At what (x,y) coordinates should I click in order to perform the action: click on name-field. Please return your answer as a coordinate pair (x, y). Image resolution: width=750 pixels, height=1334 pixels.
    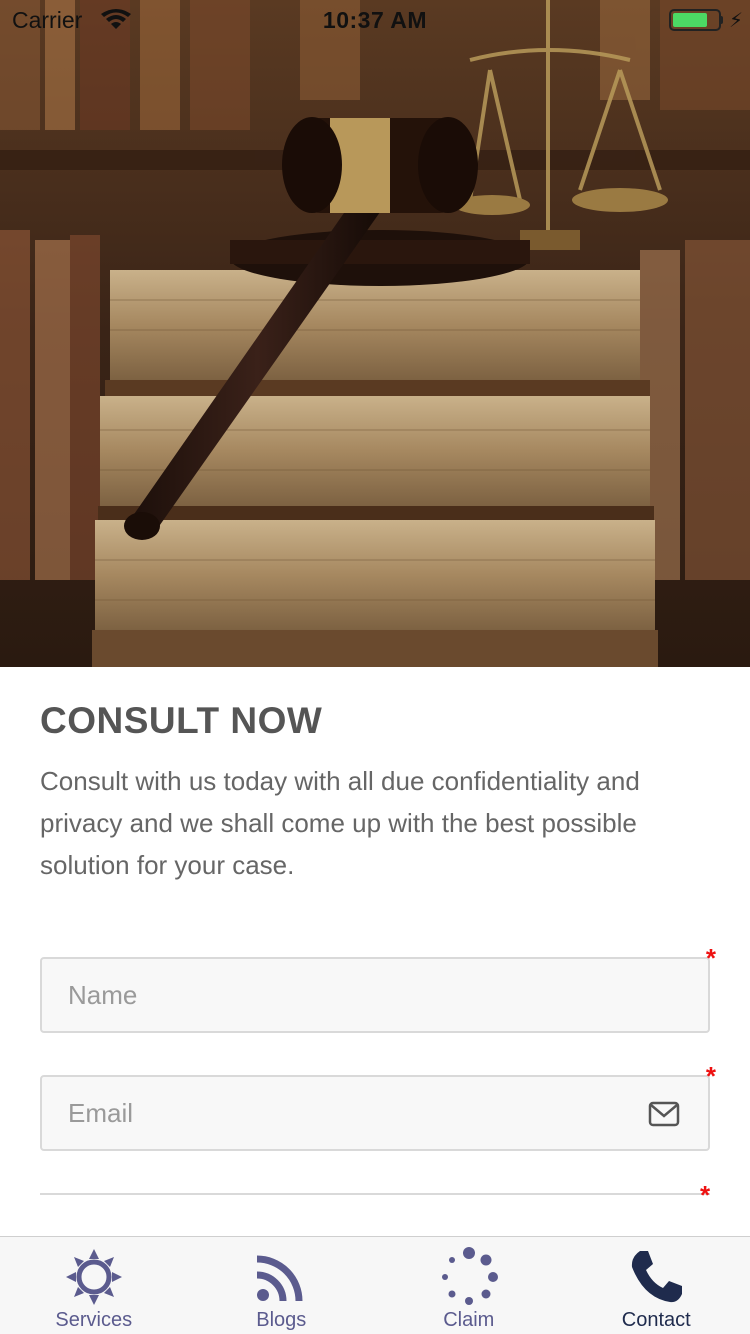
    Looking at the image, I should click on (375, 995).